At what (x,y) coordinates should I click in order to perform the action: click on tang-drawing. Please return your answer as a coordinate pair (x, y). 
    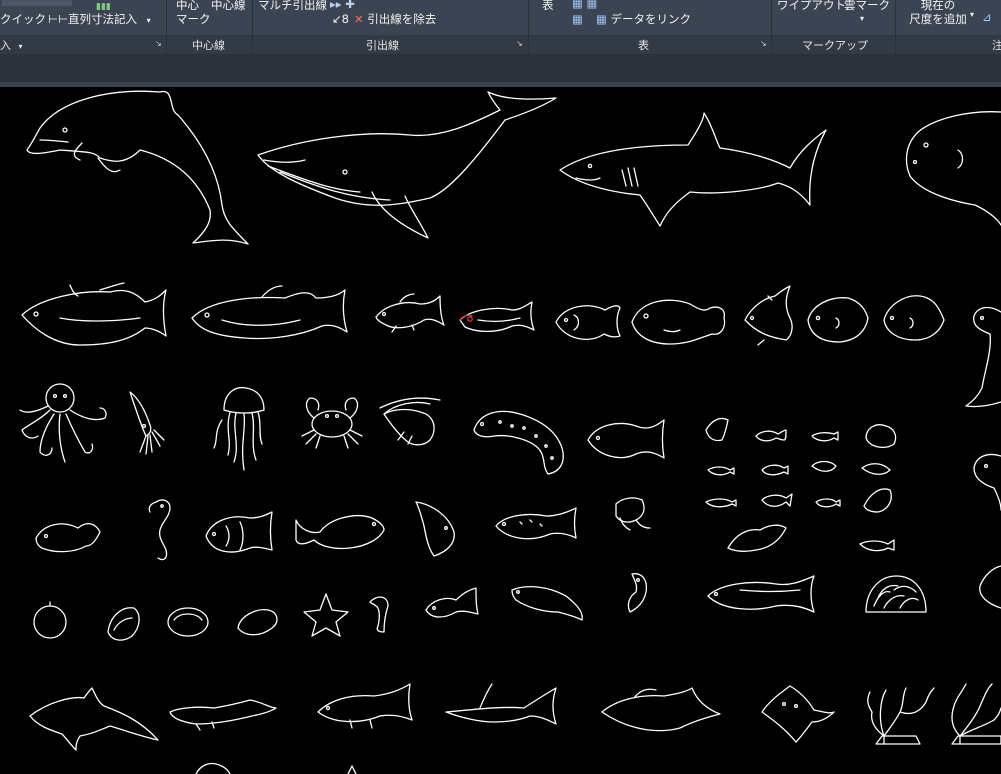
    Looking at the image, I should click on (340, 532).